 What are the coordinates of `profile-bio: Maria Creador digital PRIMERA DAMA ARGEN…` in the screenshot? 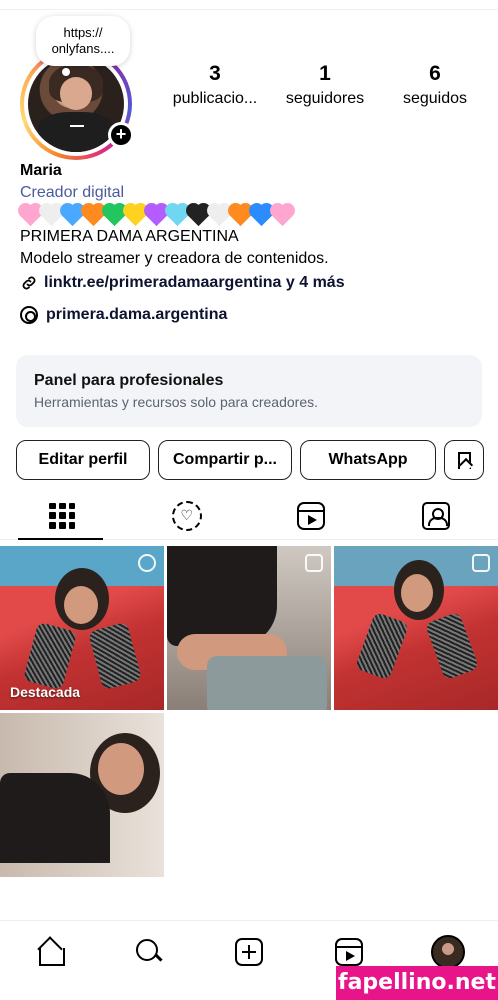 It's located at (249, 227).